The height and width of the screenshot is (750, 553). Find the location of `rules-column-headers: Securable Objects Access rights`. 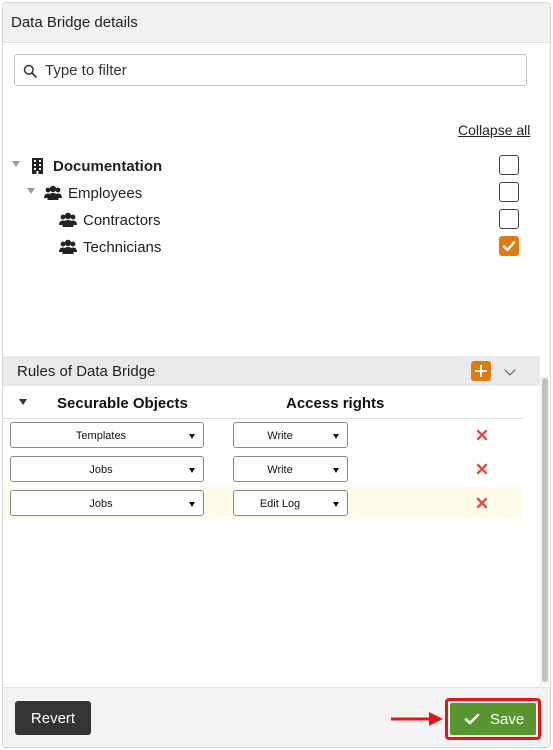

rules-column-headers: Securable Objects Access rights is located at coordinates (263, 403).